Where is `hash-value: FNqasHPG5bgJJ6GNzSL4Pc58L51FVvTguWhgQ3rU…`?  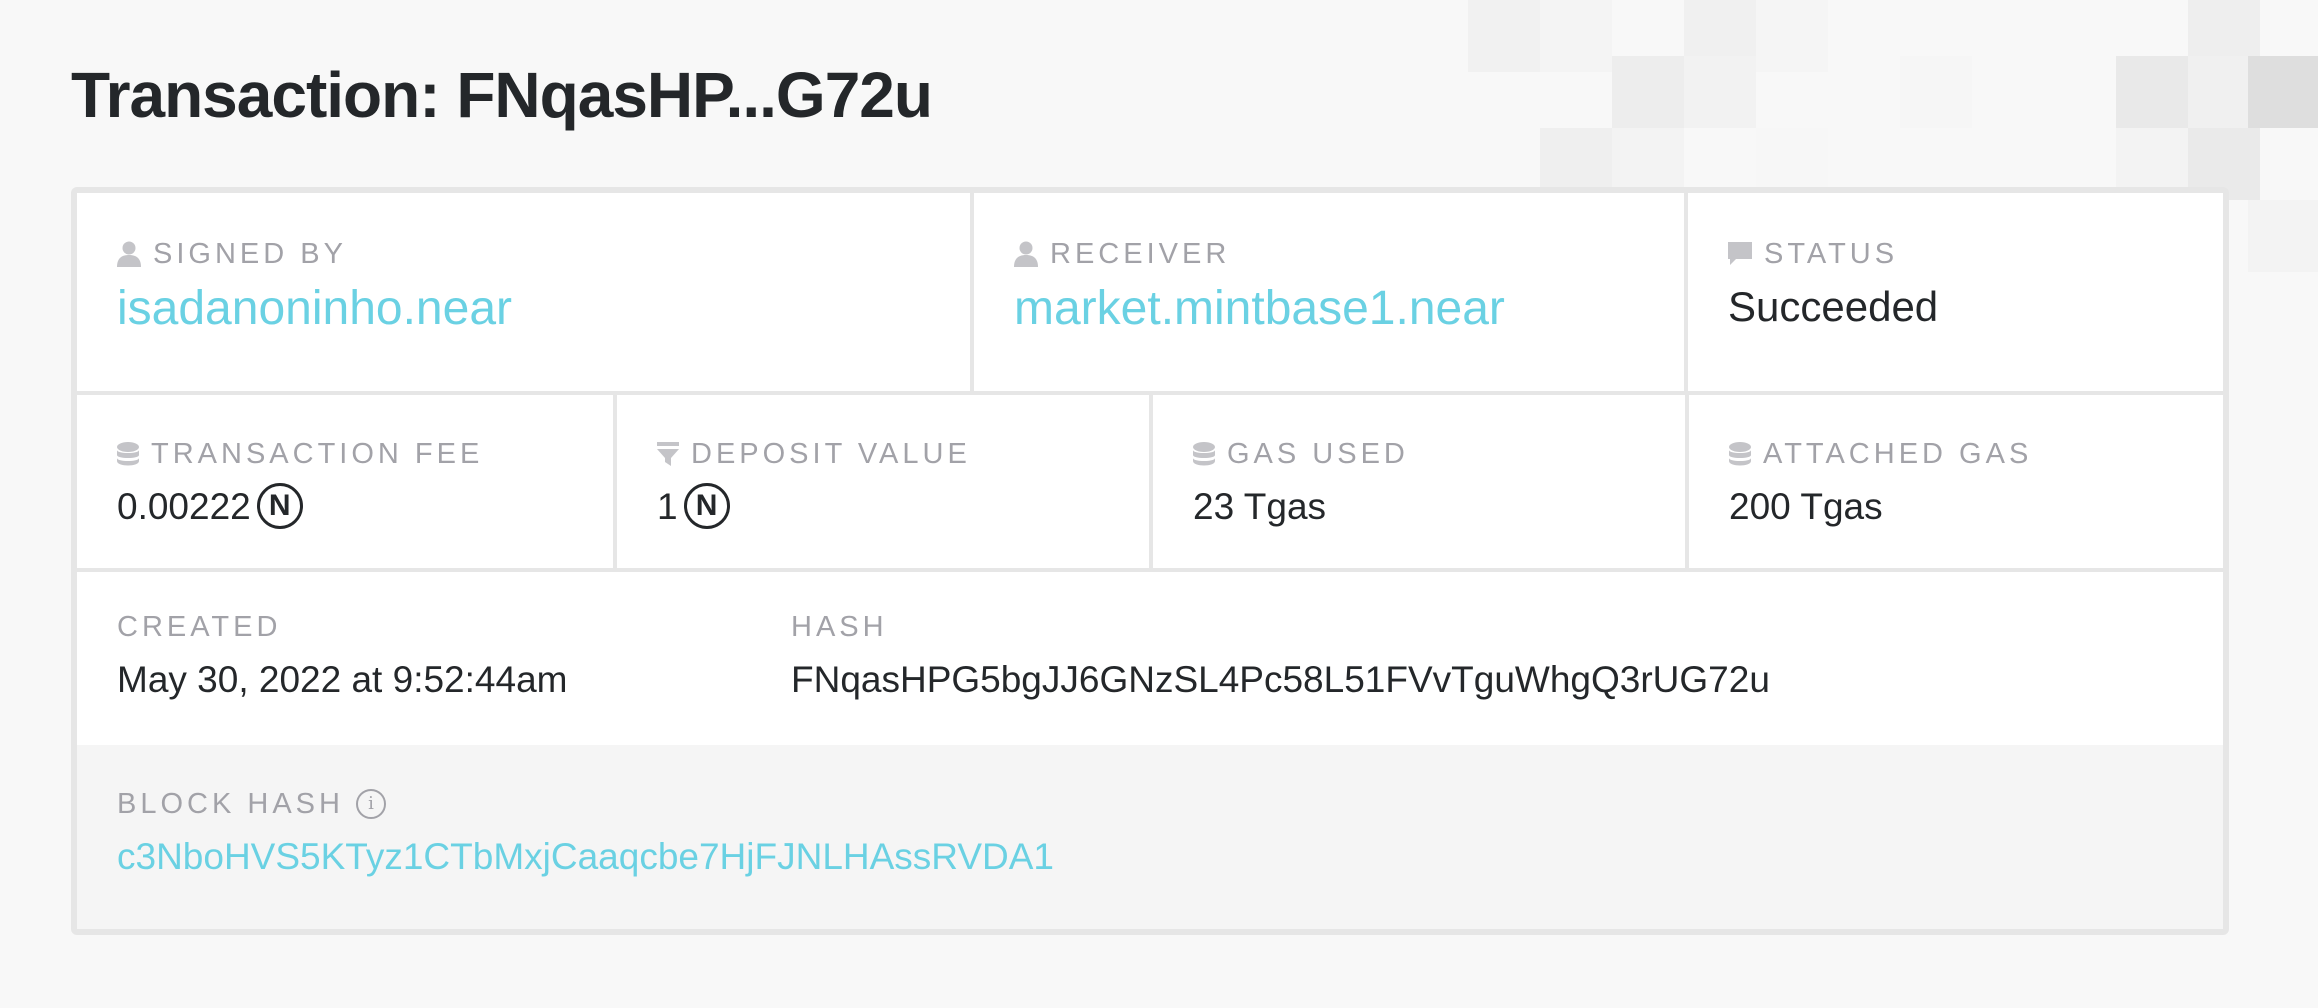 hash-value: FNqasHPG5bgJJ6GNzSL4Pc58L51FVvTguWhgQ3rU… is located at coordinates (1280, 679).